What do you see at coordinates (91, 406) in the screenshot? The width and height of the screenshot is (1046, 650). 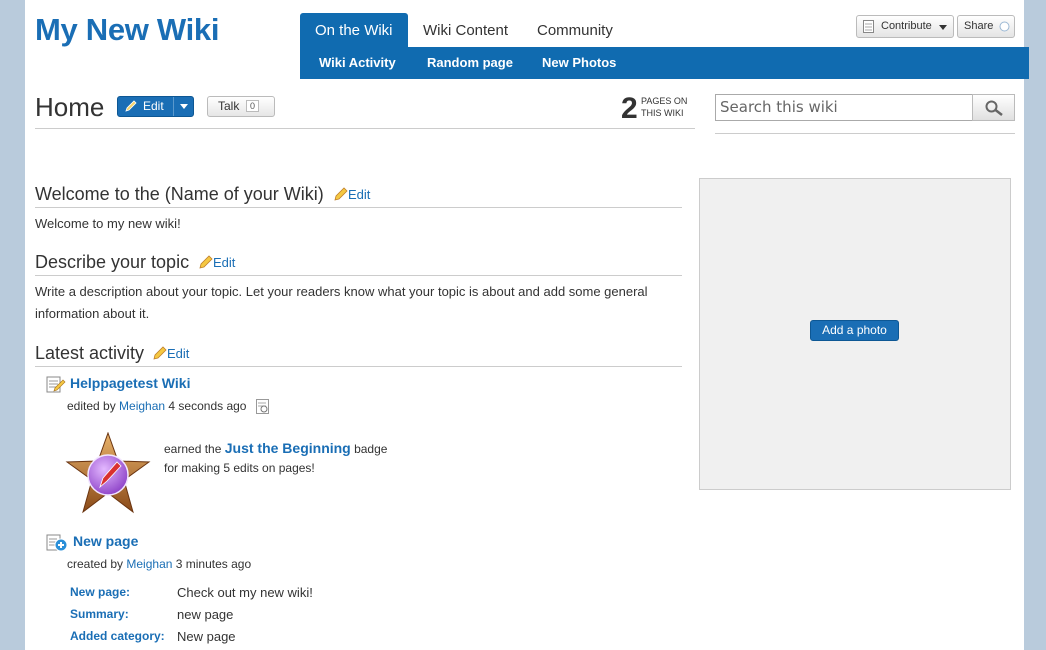 I see `activity-meta-prefix: edited by` at bounding box center [91, 406].